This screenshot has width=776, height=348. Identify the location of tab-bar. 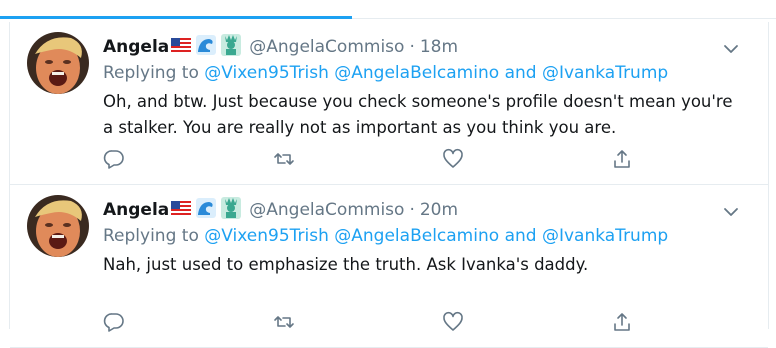
(388, 9).